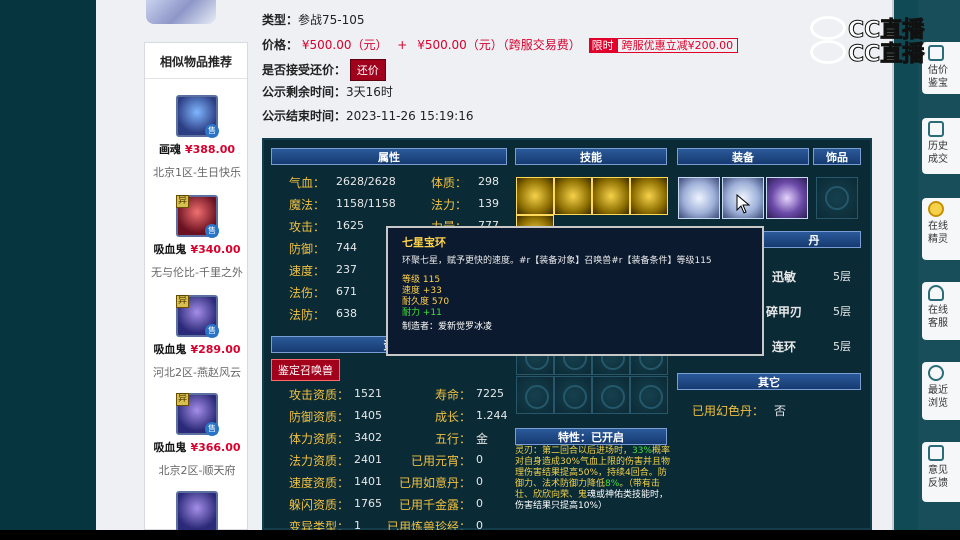 The width and height of the screenshot is (960, 540). I want to click on promo-text: 跨服优惠立减¥200.00, so click(677, 45).